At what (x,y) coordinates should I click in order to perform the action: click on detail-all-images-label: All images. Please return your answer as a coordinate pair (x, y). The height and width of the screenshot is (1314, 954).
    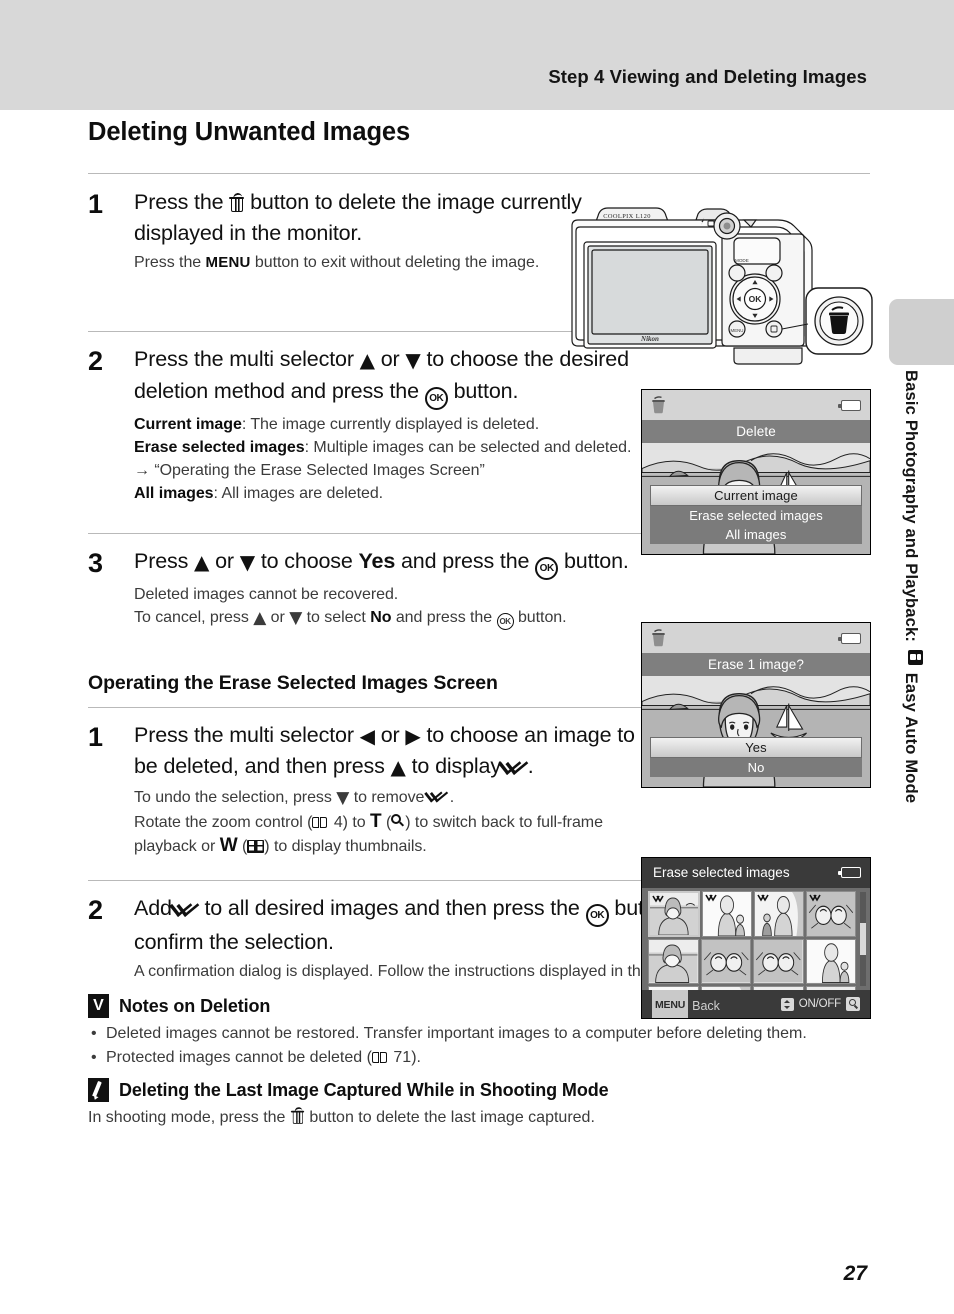
    Looking at the image, I should click on (174, 493).